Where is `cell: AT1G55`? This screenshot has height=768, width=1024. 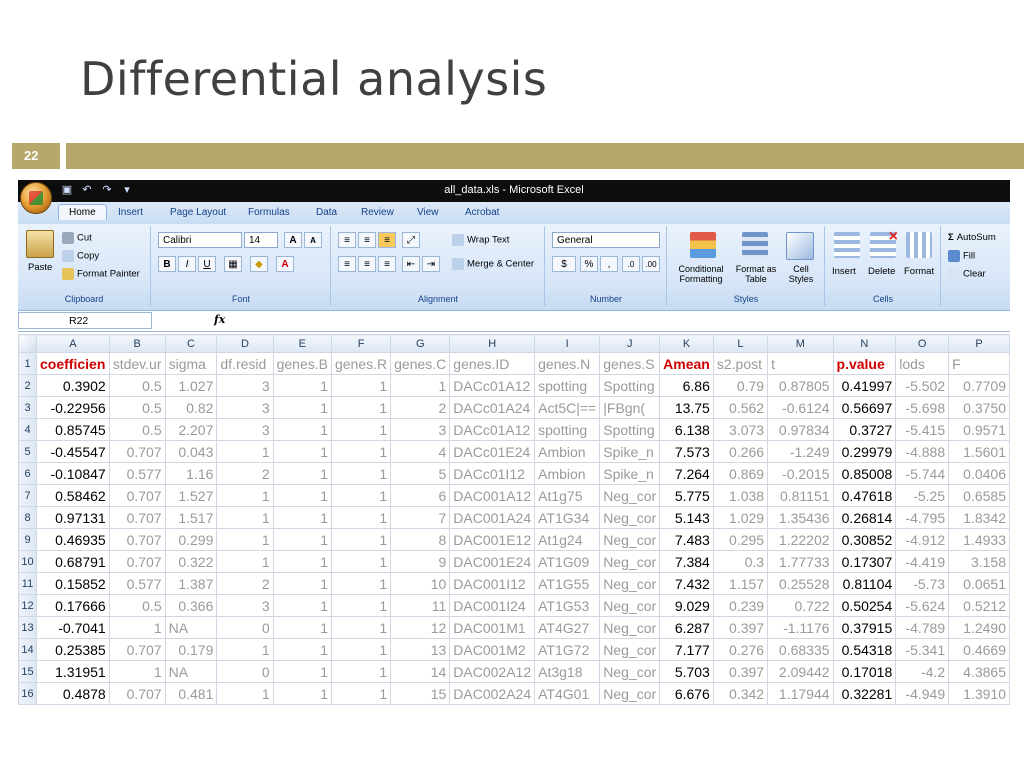 cell: AT1G55 is located at coordinates (567, 583).